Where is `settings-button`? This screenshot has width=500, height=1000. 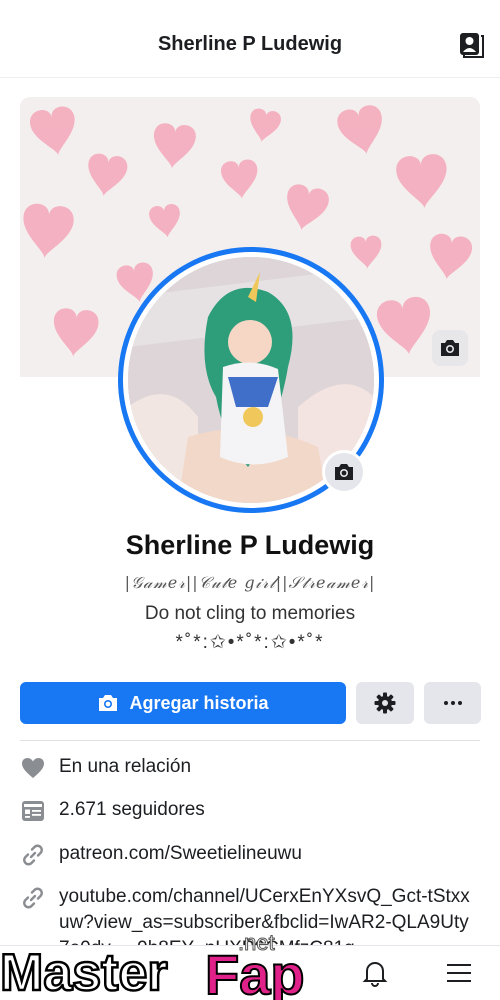 settings-button is located at coordinates (385, 703).